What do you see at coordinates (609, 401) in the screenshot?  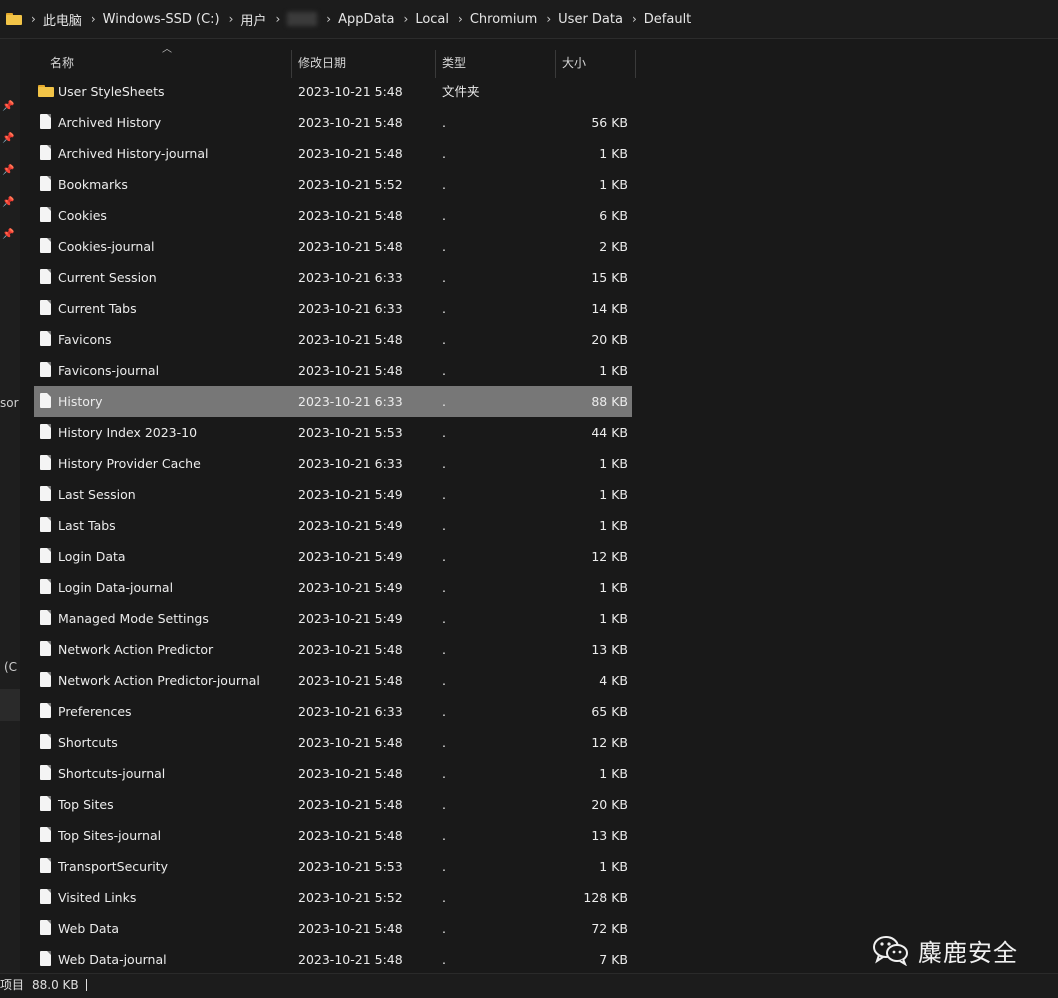 I see `file-size: 88 KB` at bounding box center [609, 401].